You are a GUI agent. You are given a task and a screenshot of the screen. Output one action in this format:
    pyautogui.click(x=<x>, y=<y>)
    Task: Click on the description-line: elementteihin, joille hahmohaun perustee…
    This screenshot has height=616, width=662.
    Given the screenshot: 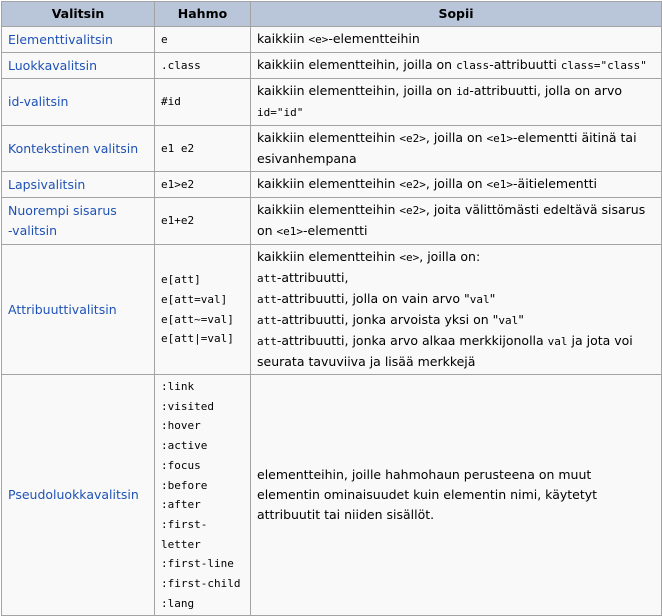 What is the action you would take?
    pyautogui.click(x=456, y=475)
    